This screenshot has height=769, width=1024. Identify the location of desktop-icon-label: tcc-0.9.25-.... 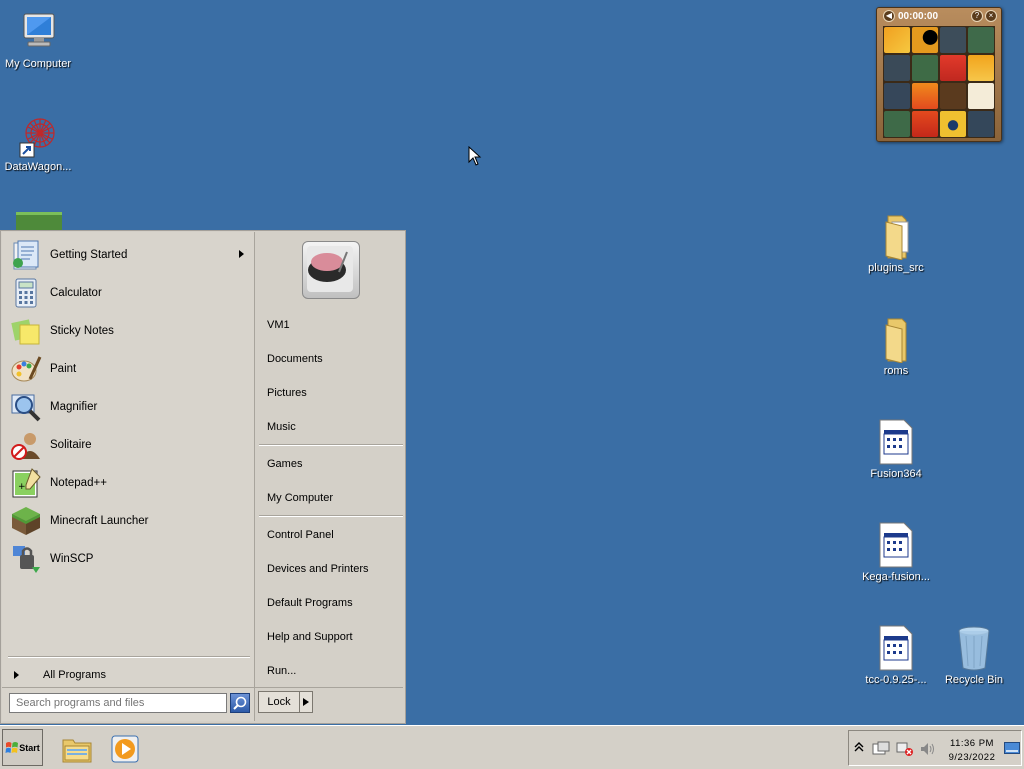
(896, 680).